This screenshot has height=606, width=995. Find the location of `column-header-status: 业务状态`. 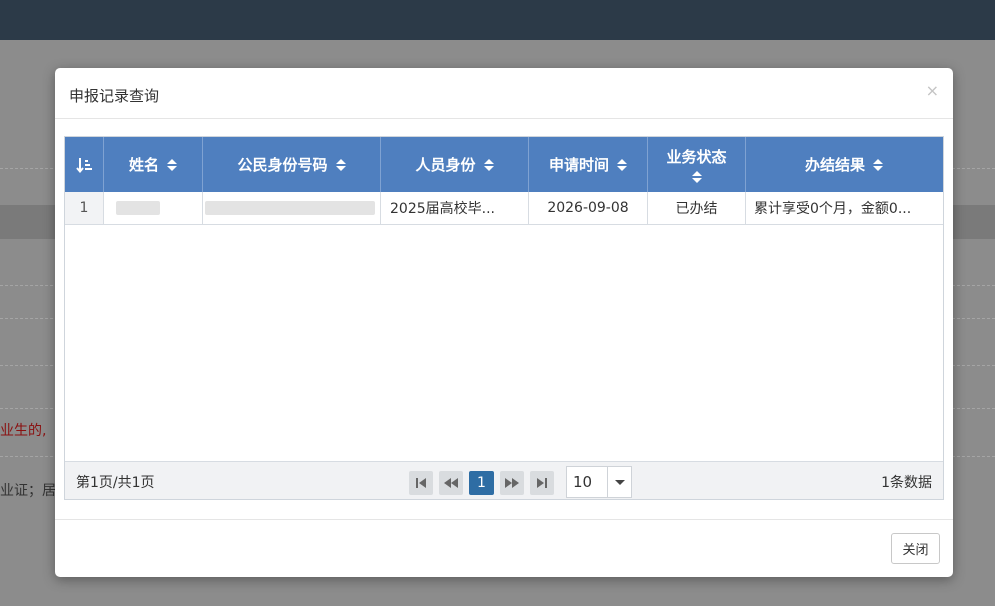

column-header-status: 业务状态 is located at coordinates (697, 164).